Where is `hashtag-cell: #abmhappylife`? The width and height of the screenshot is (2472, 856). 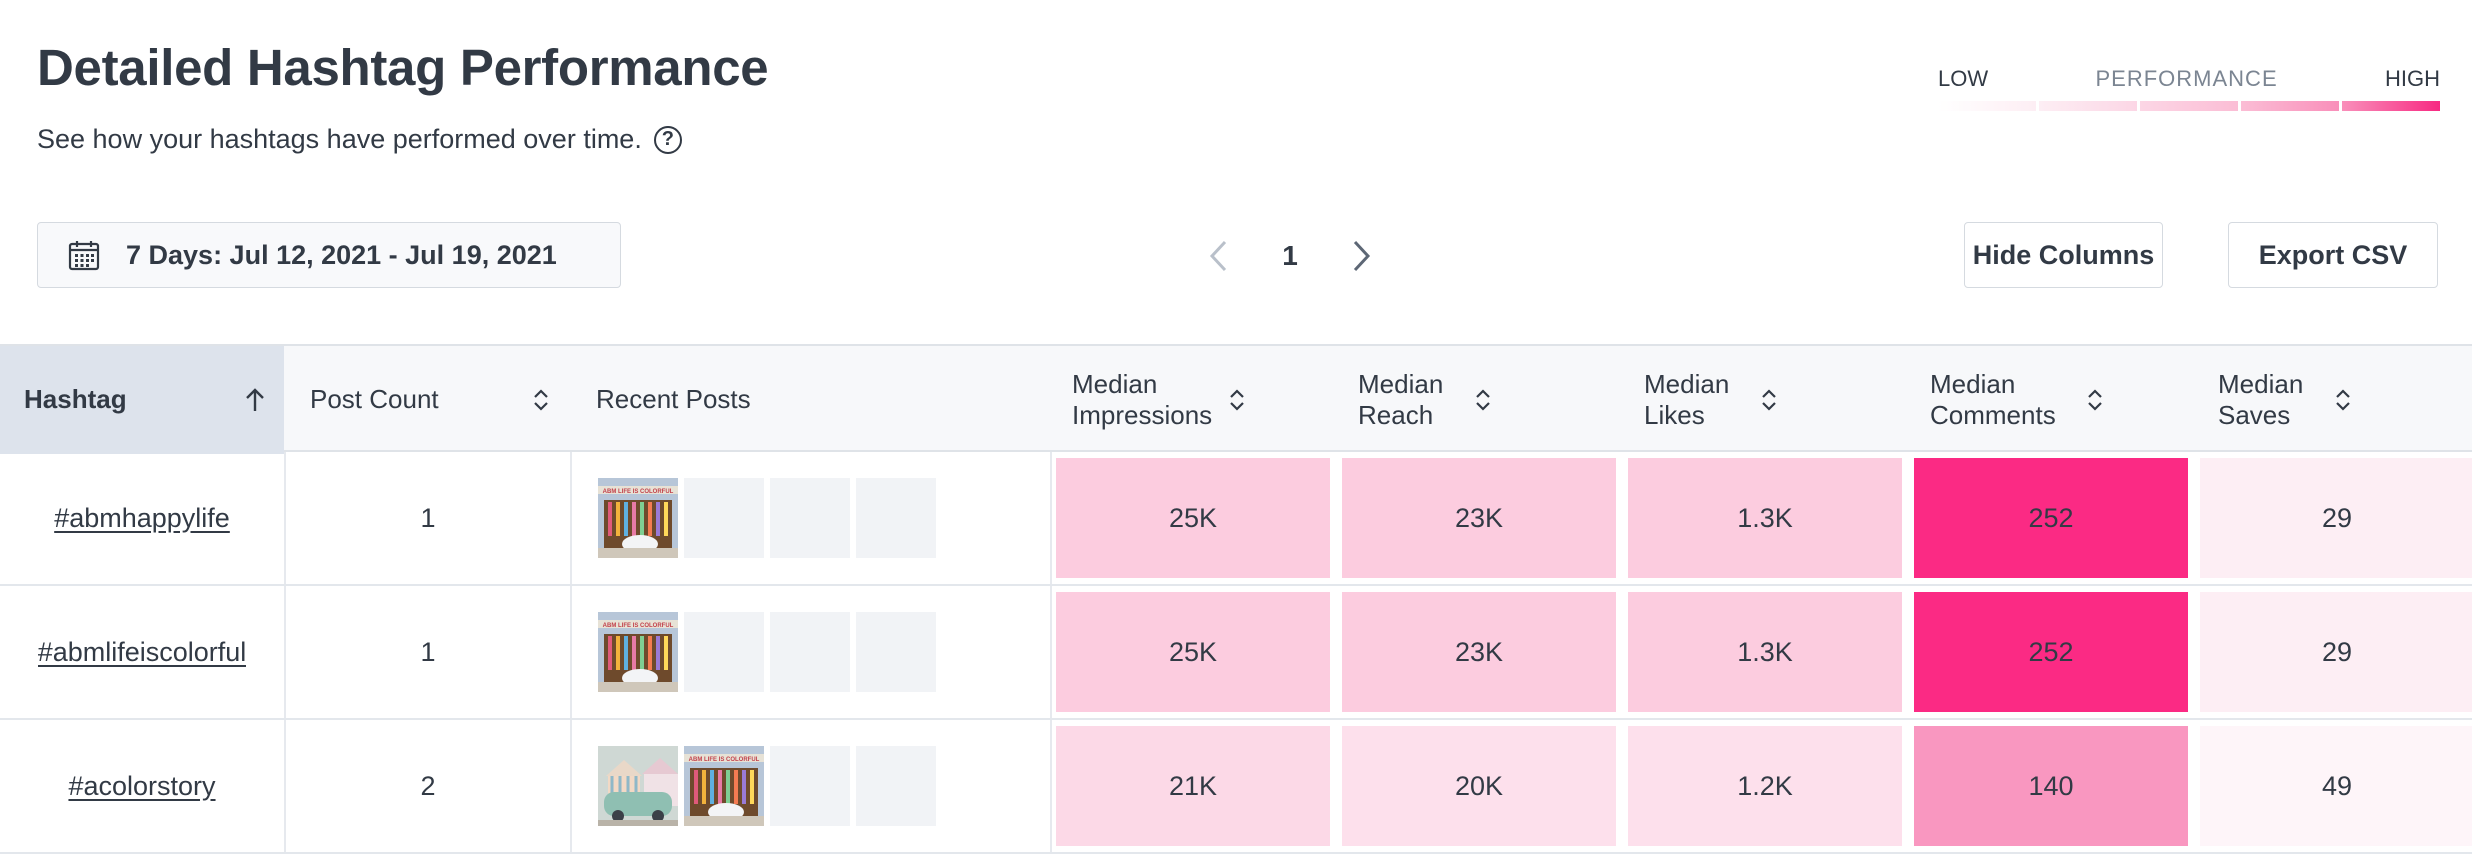 hashtag-cell: #abmhappylife is located at coordinates (142, 518).